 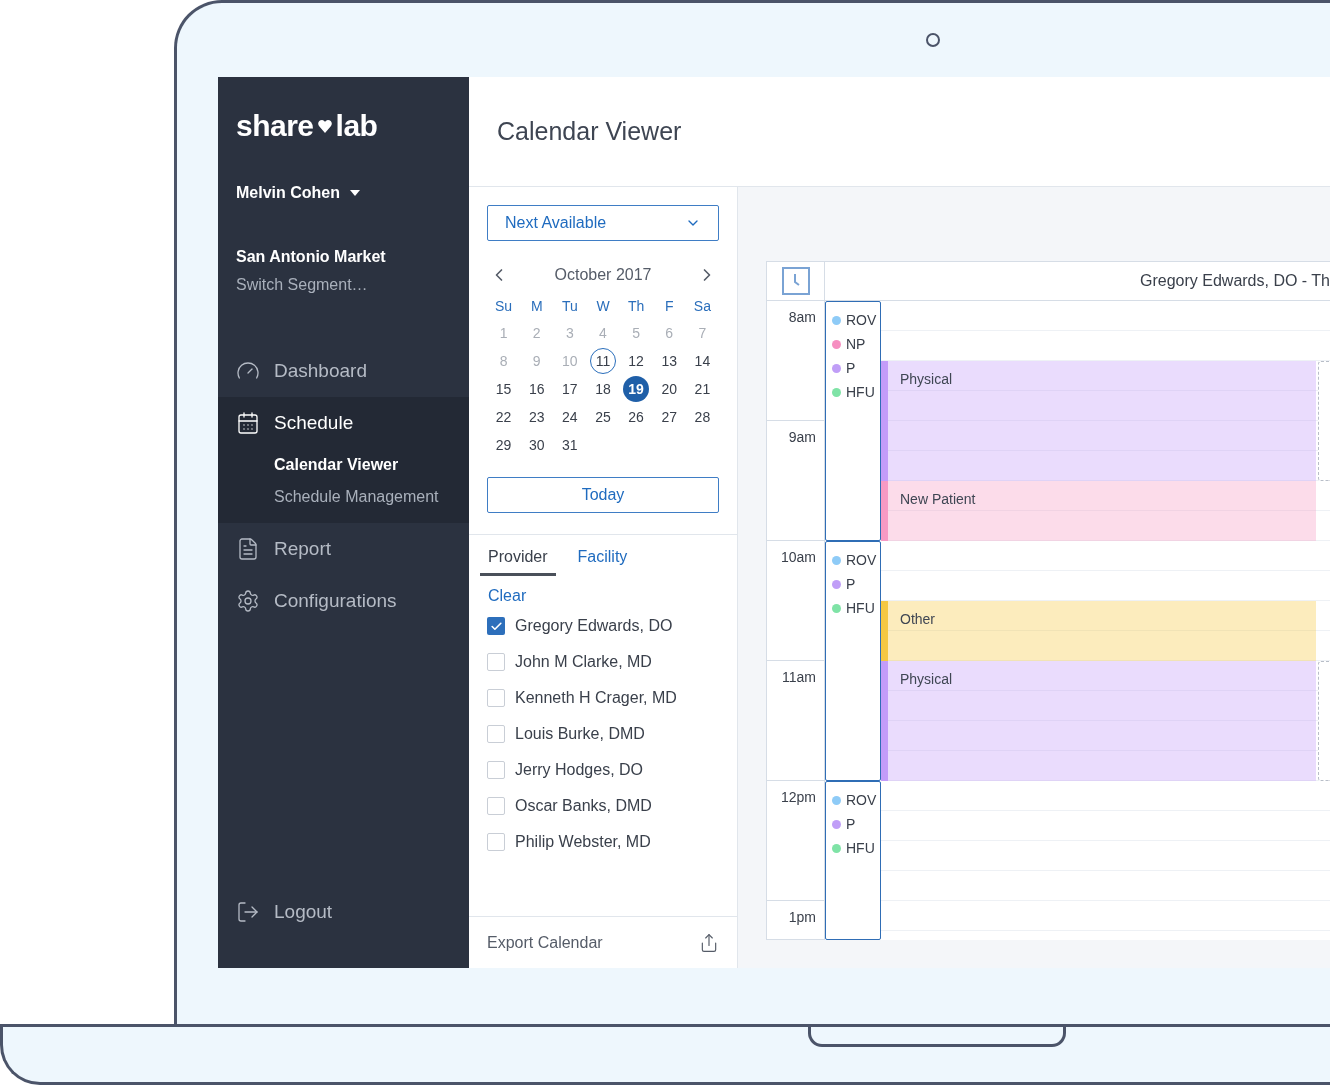 I want to click on nav-subitem: Calendar Viewer, so click(x=343, y=465).